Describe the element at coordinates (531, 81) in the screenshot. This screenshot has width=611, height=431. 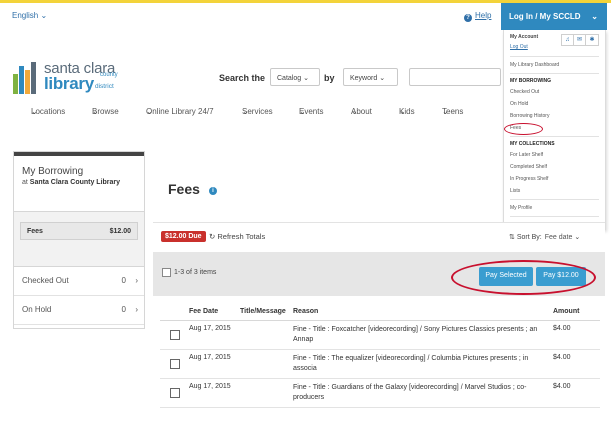
I see `menu-heading-borrowing: MY BORROWING` at that location.